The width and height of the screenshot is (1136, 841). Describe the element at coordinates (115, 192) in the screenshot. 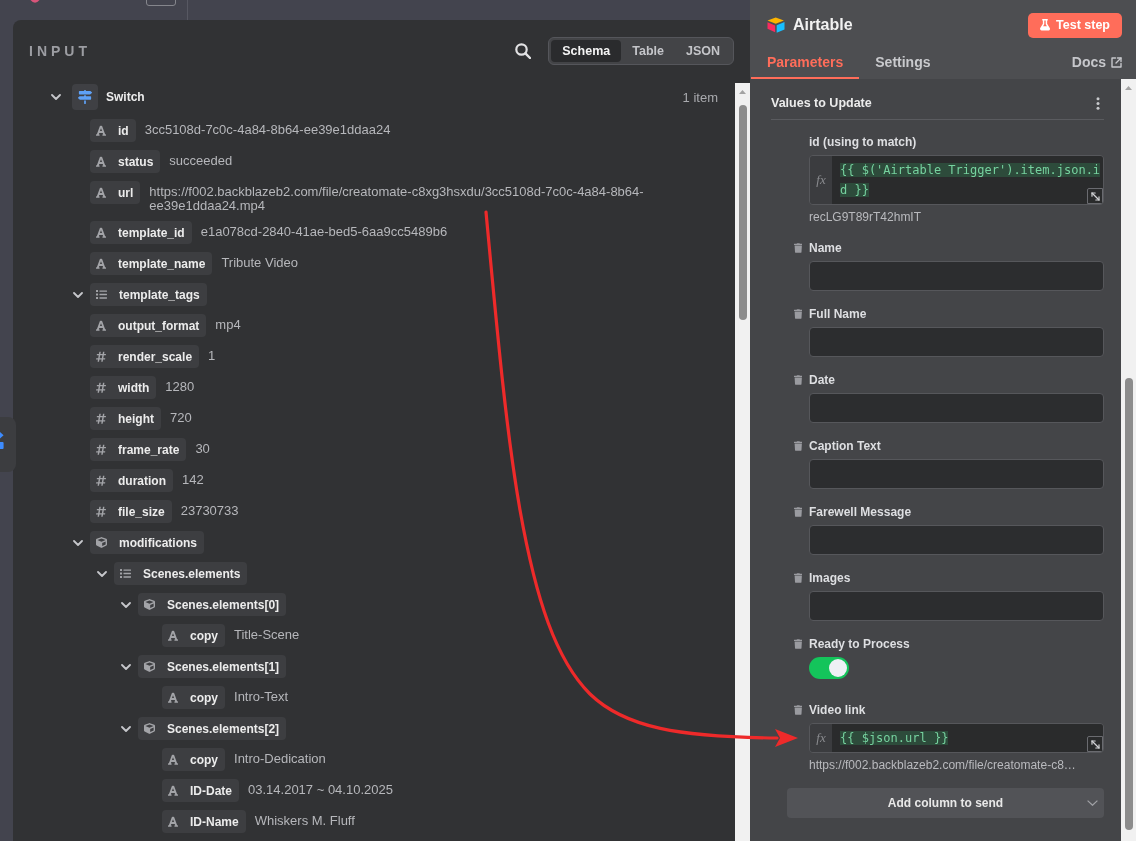

I see `key-chip: url` at that location.